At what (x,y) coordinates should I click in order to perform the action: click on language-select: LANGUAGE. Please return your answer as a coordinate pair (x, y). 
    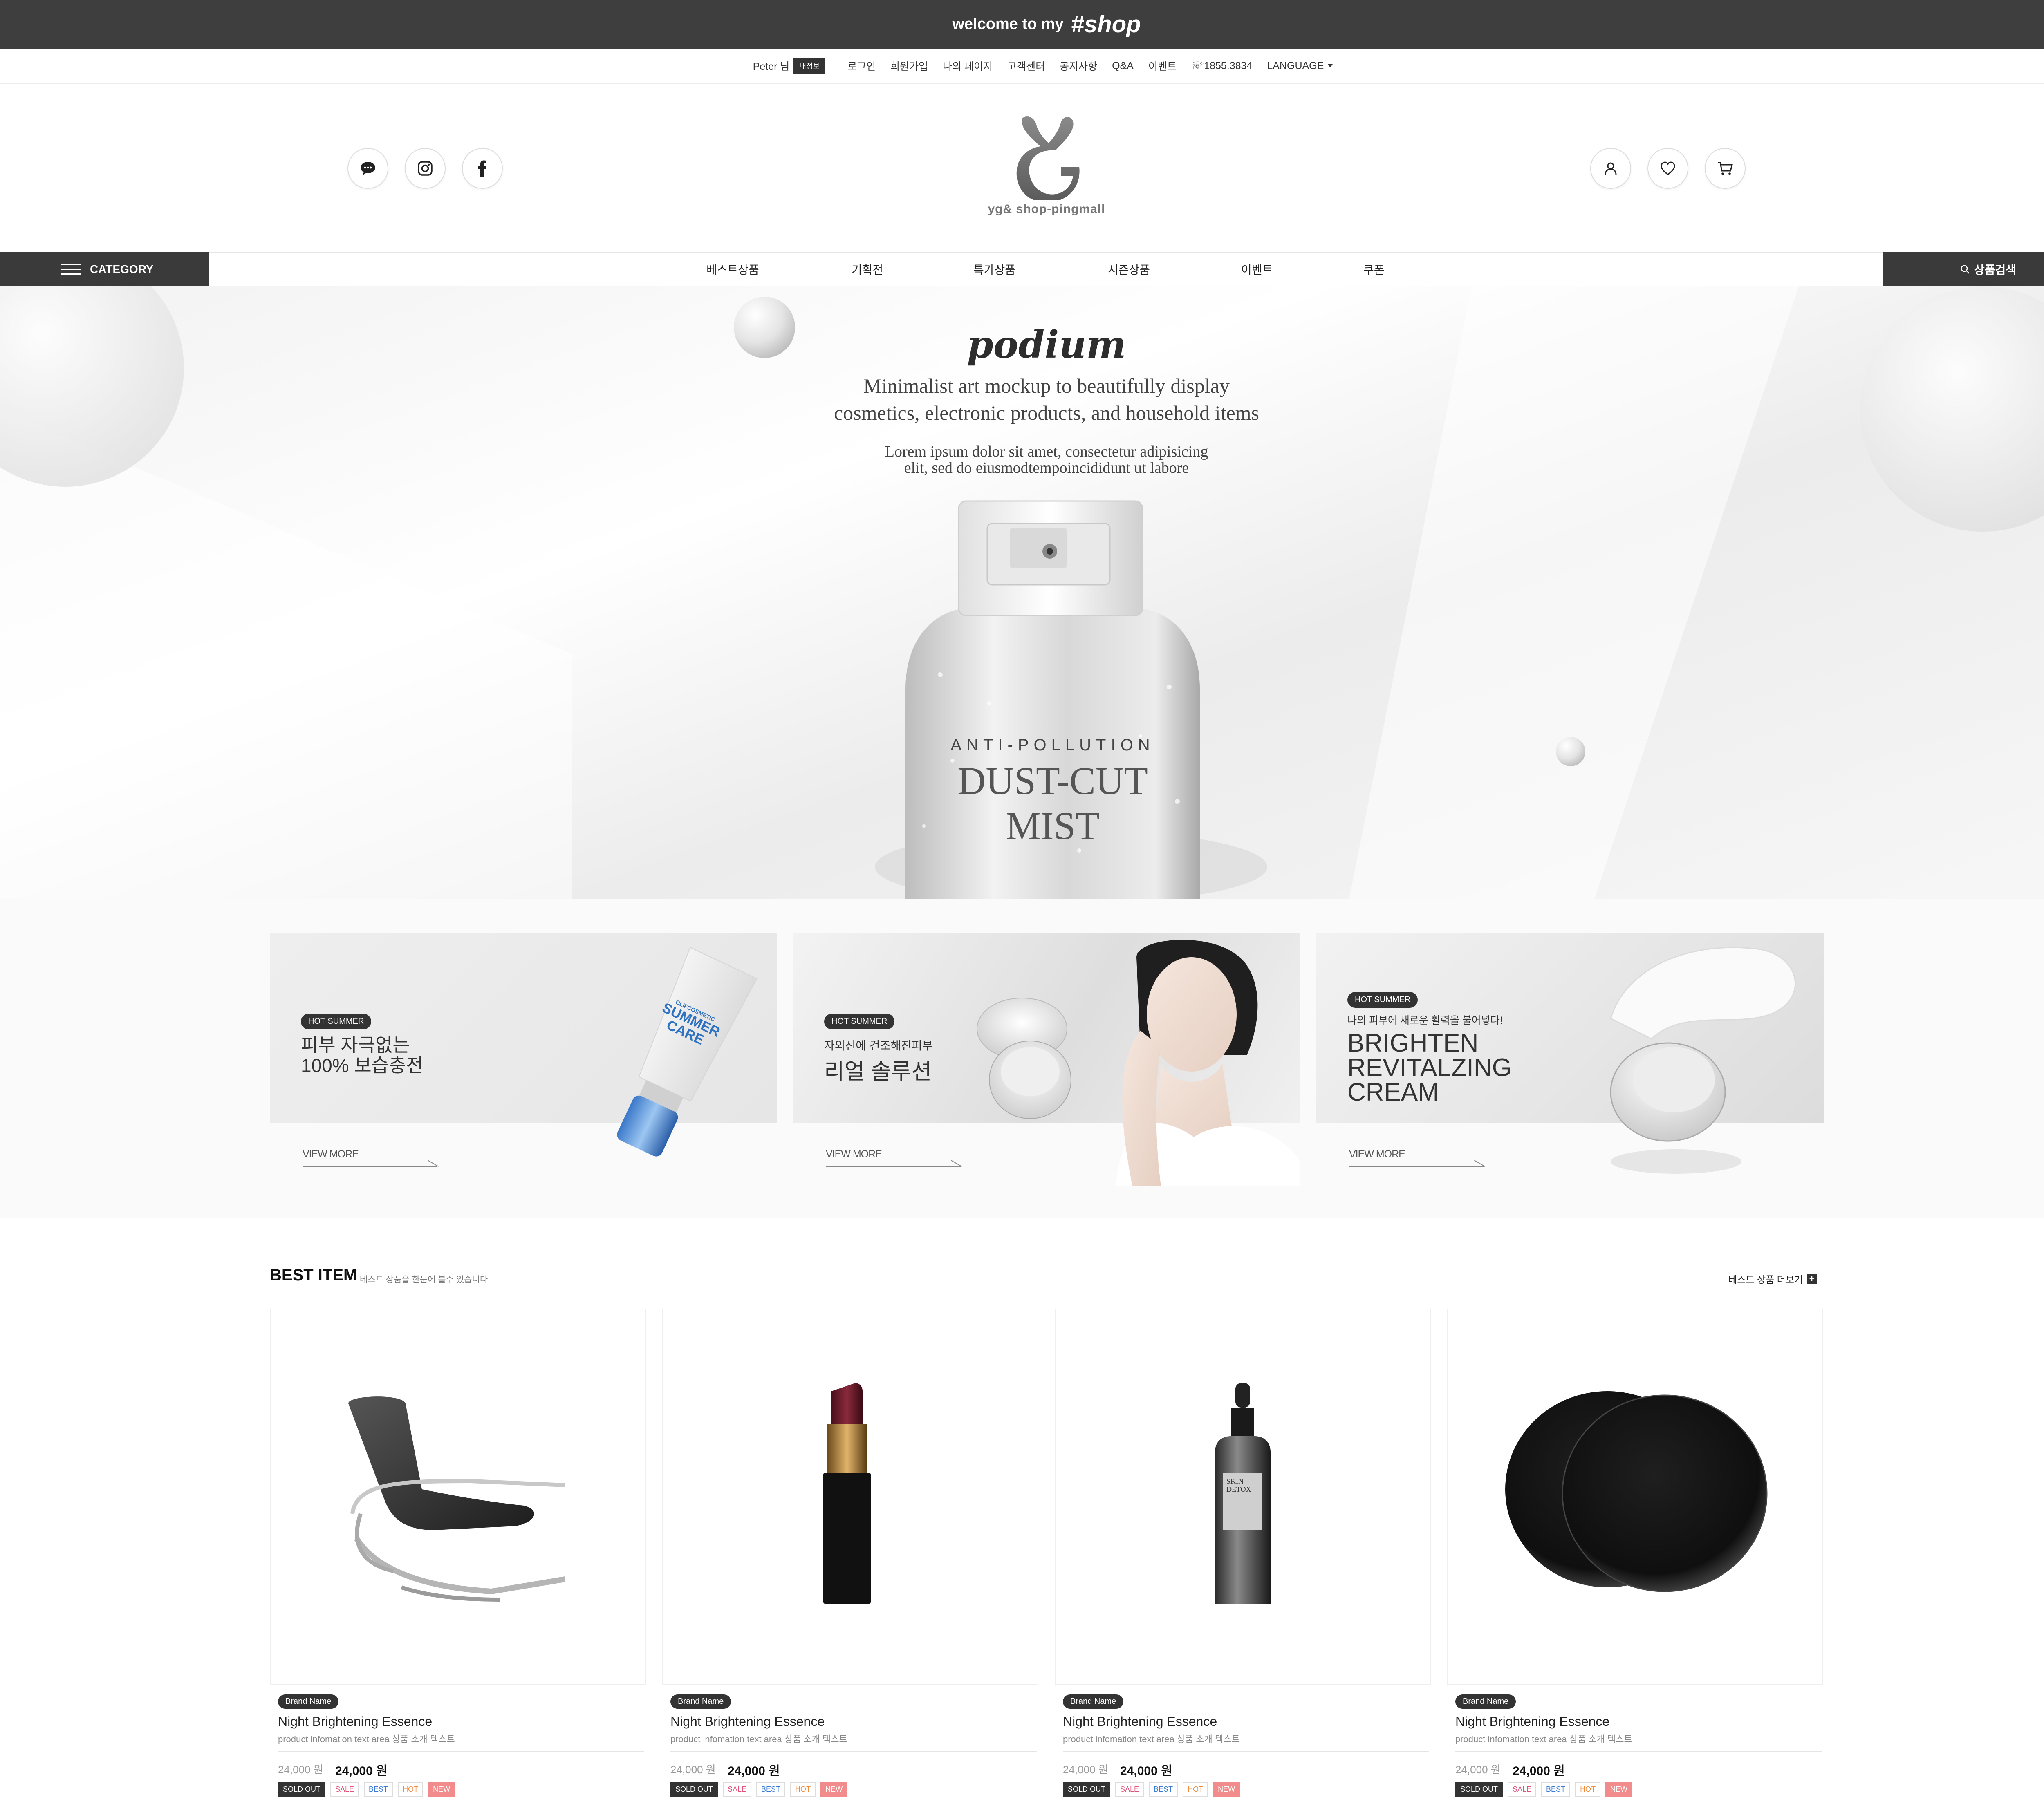
    Looking at the image, I should click on (1304, 66).